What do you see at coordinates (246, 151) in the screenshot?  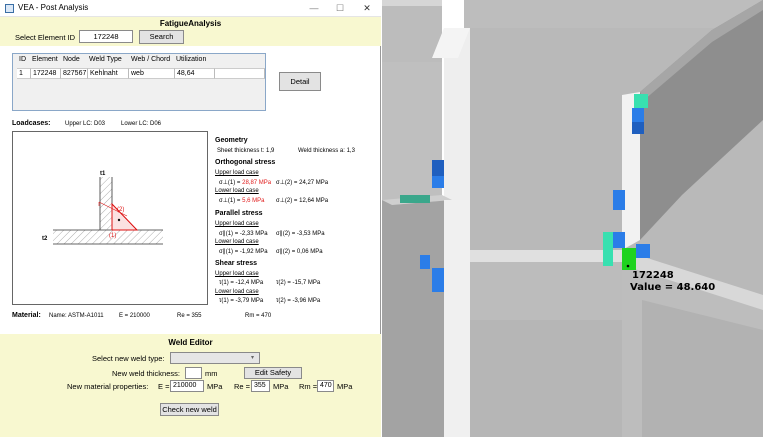 I see `sheet-thickness: Sheet thickness t: 1,9` at bounding box center [246, 151].